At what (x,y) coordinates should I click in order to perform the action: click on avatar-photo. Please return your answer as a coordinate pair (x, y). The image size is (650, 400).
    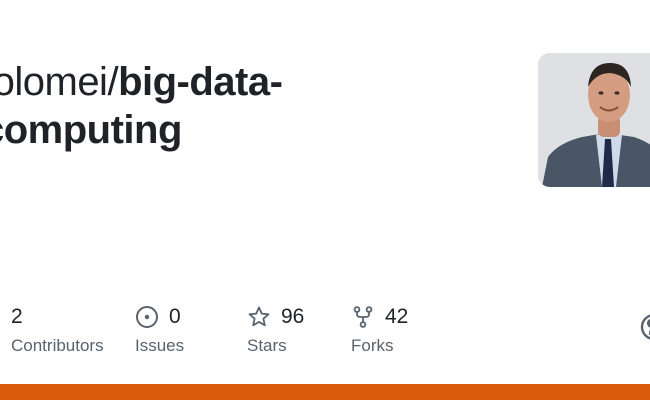
    Looking at the image, I should click on (594, 120).